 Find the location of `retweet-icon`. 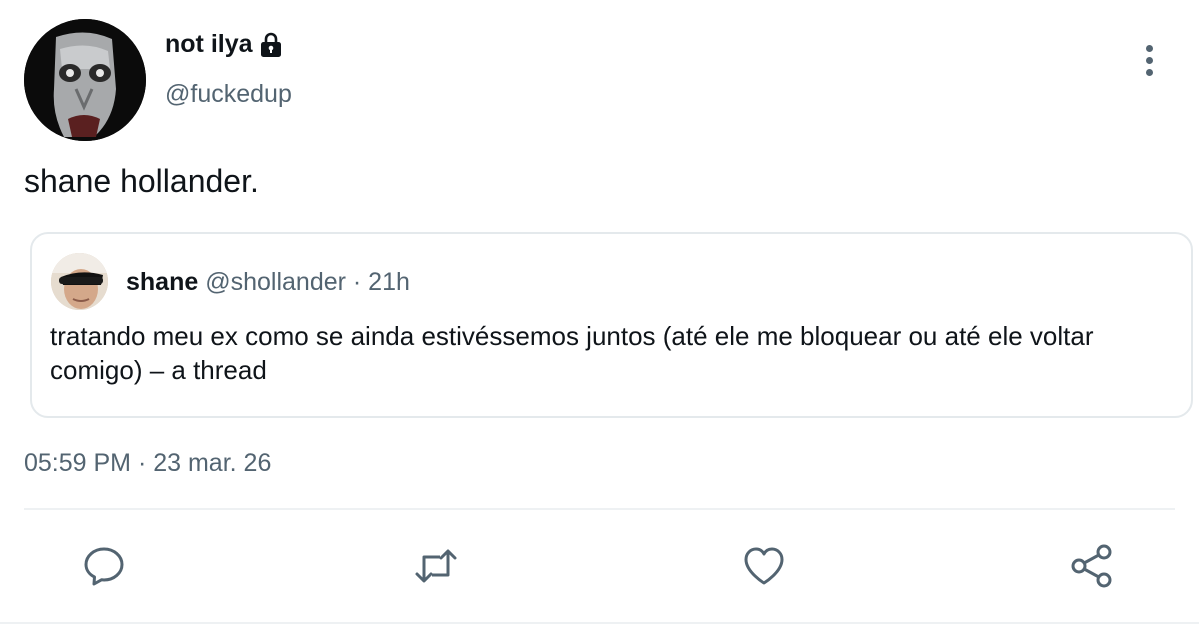

retweet-icon is located at coordinates (436, 566).